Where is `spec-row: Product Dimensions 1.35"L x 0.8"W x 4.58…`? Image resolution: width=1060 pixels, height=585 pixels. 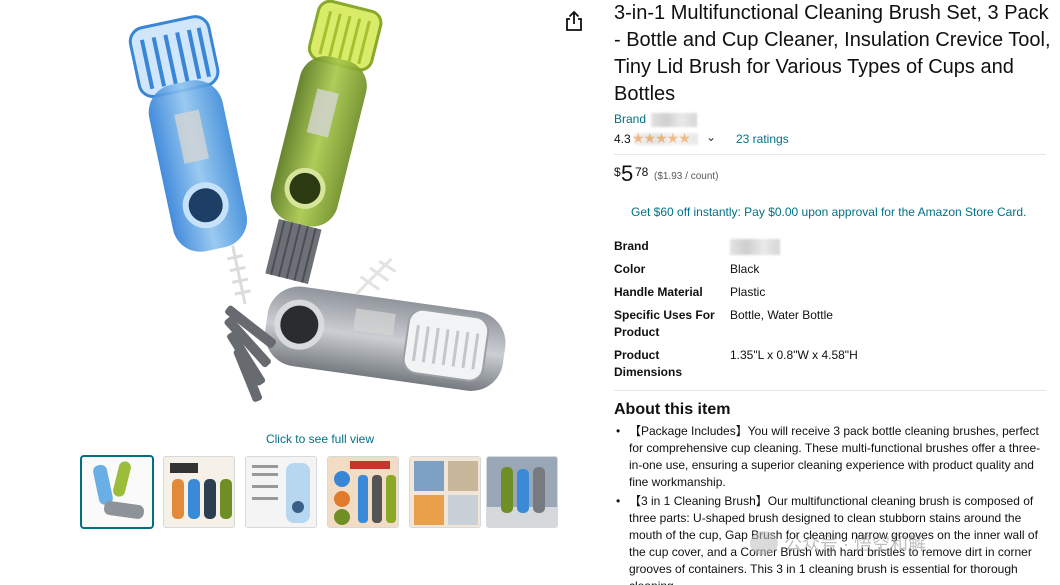 spec-row: Product Dimensions 1.35"L x 0.8"W x 4.58… is located at coordinates (830, 364).